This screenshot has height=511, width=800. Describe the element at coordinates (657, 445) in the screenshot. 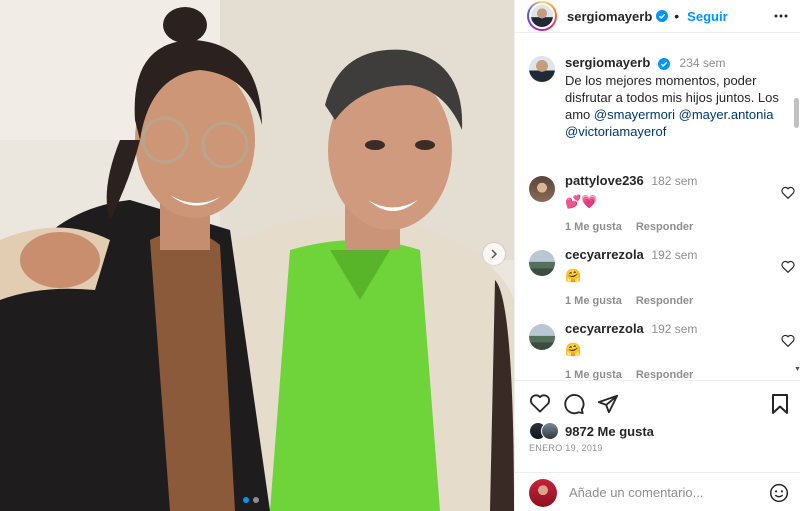

I see `post-actions-section: 9872 Me gusta ENERO 19, 2019` at that location.